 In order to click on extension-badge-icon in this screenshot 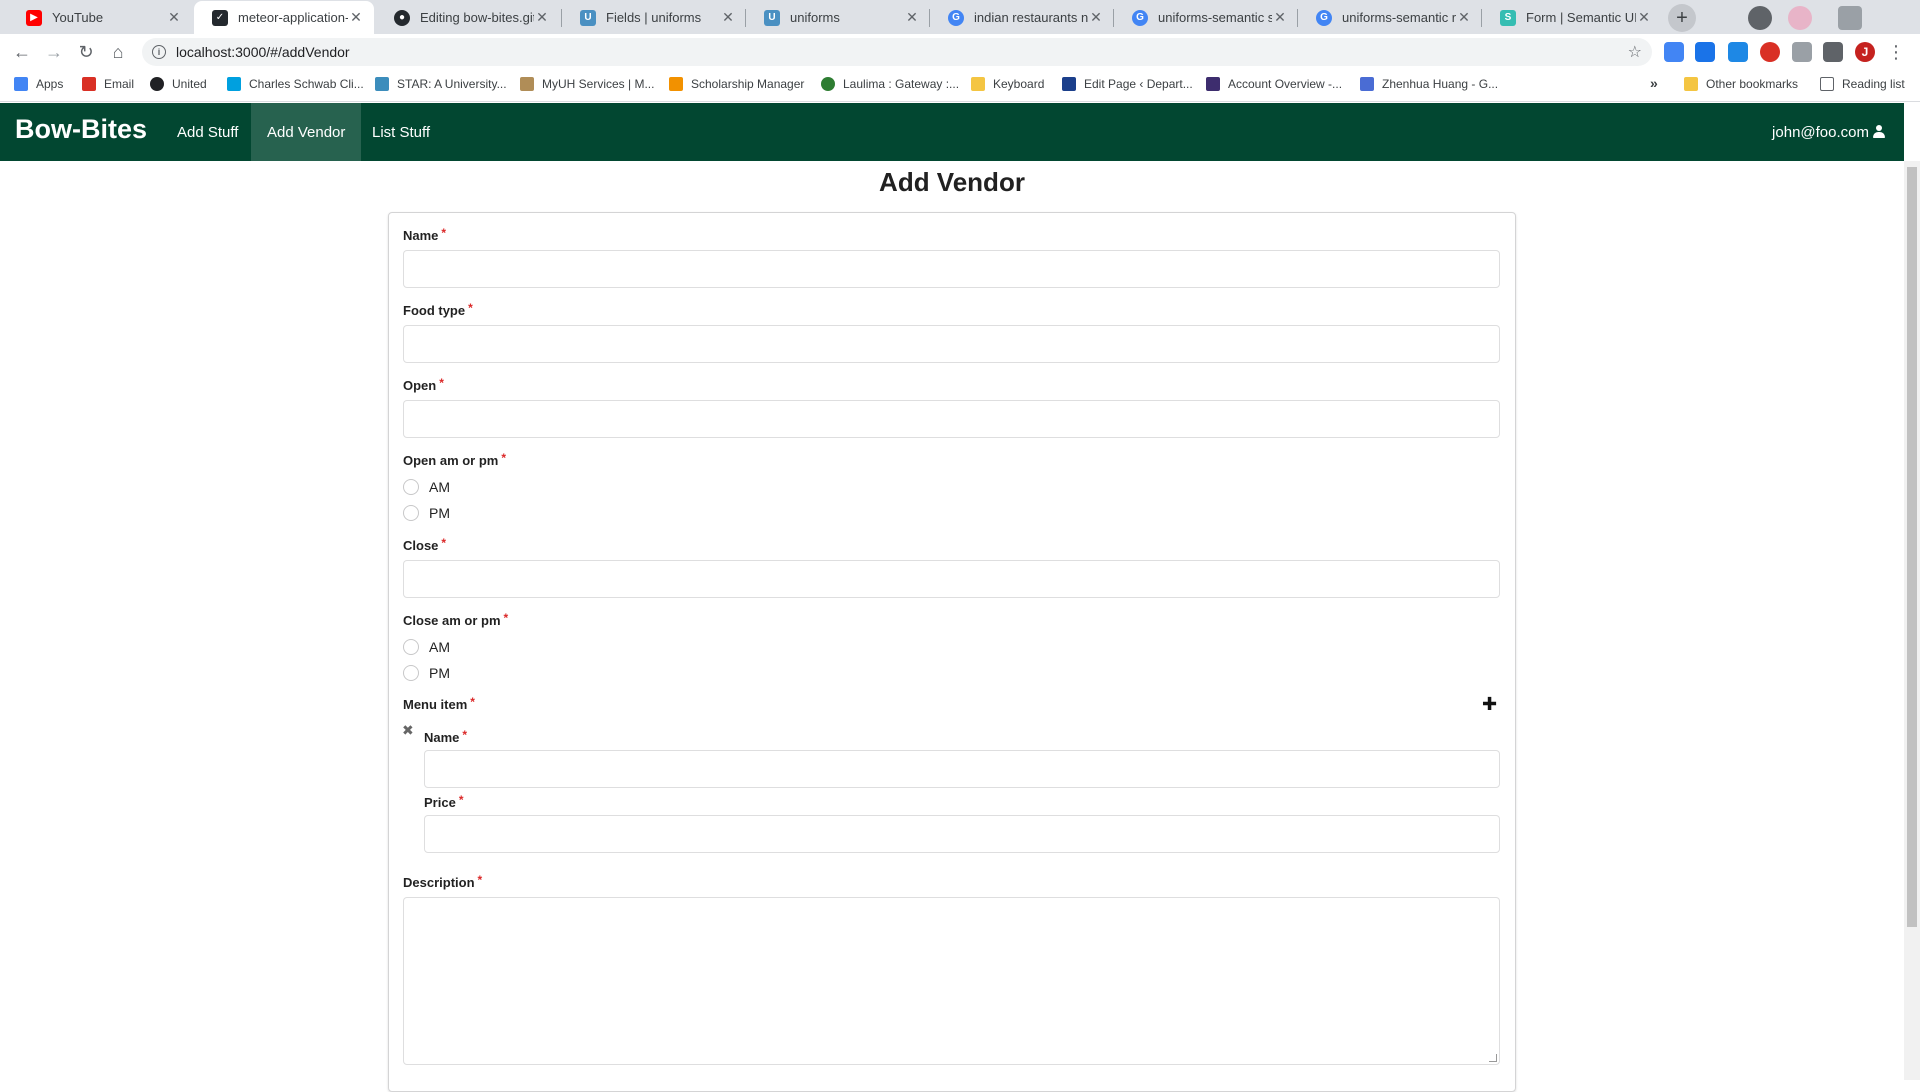, I will do `click(1738, 52)`.